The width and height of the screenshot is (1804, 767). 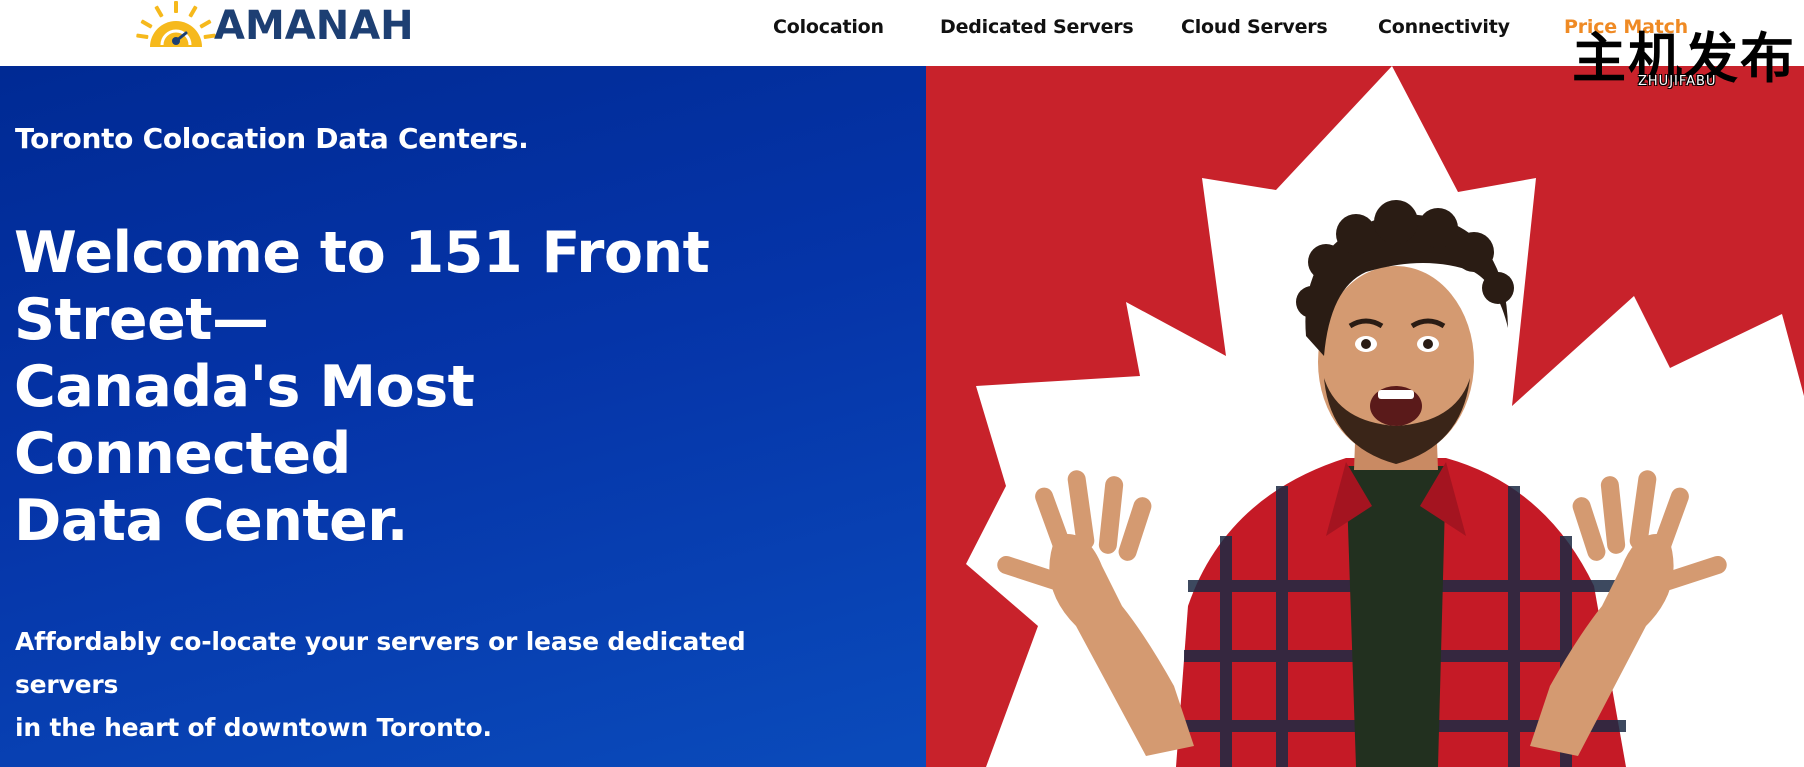 What do you see at coordinates (211, 521) in the screenshot?
I see `hero-title-line: Data Center.` at bounding box center [211, 521].